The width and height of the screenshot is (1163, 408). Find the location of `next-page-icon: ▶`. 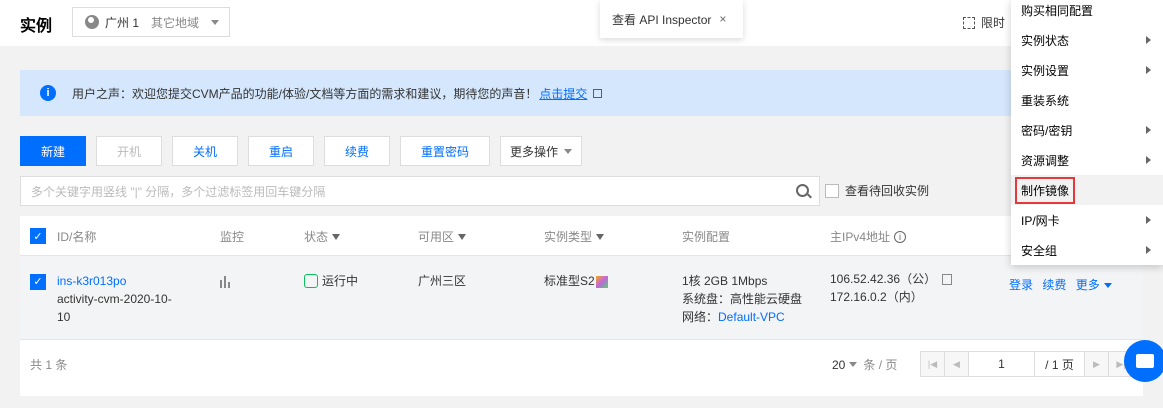

next-page-icon: ▶ is located at coordinates (1097, 364).